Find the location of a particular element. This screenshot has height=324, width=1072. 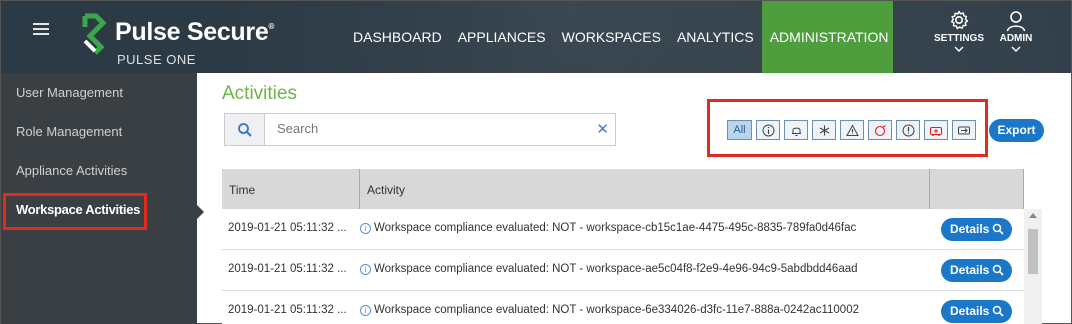

info-icon is located at coordinates (768, 130).